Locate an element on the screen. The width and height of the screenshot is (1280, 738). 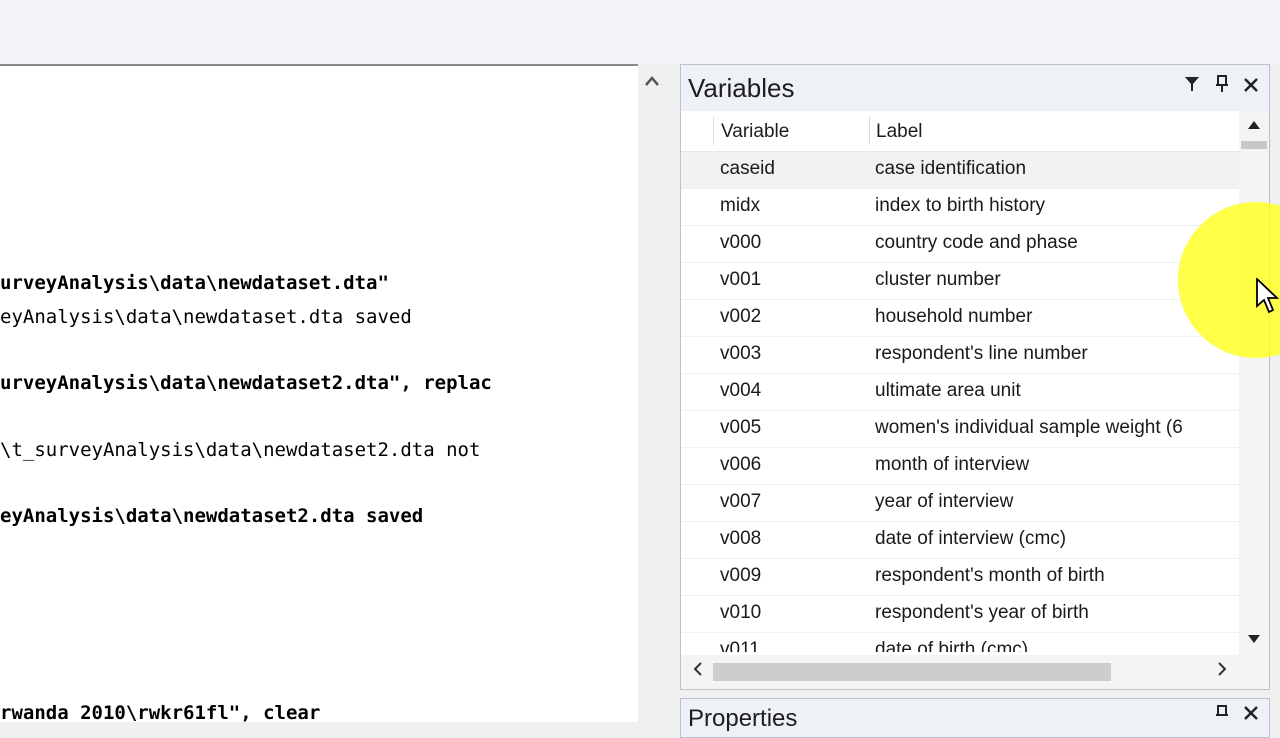
table-row: midx index to birth history is located at coordinates (960, 207).